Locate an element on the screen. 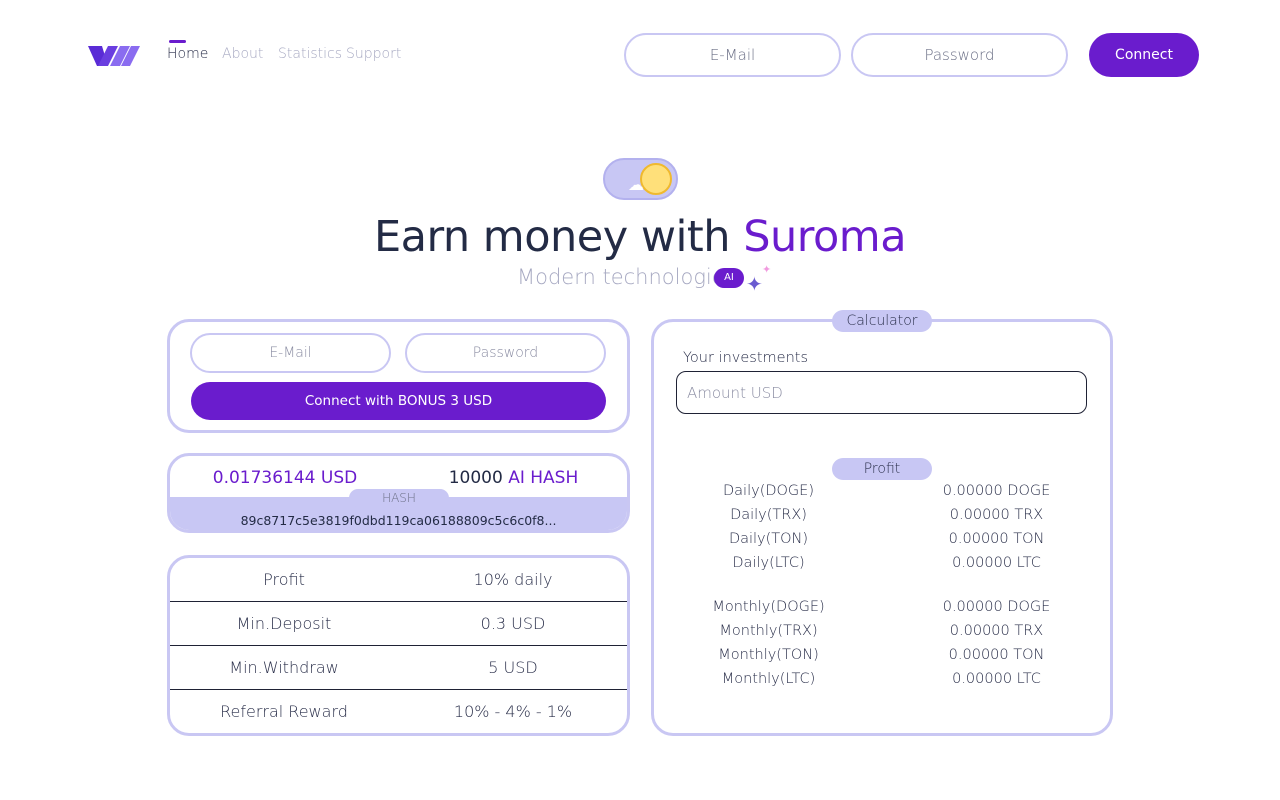 The image size is (1280, 800). investments-label: Your investments is located at coordinates (745, 358).